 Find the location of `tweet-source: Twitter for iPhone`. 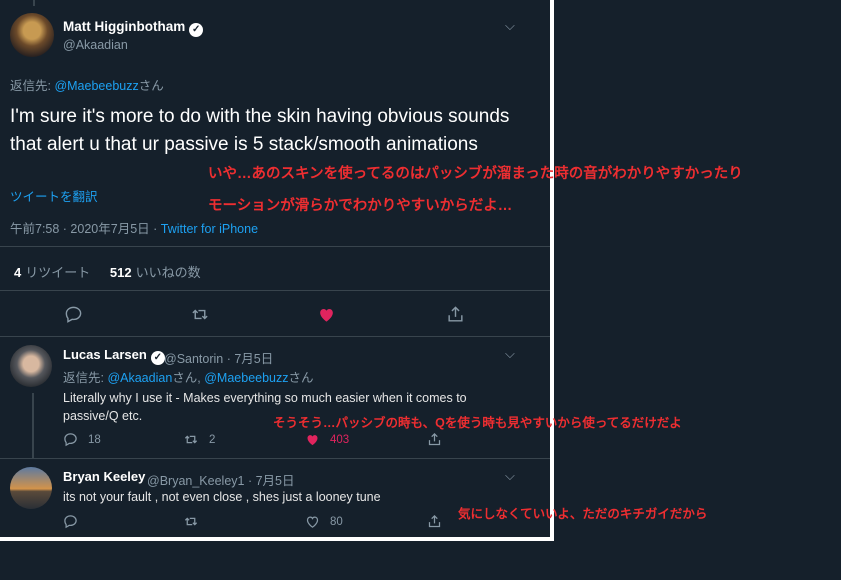

tweet-source: Twitter for iPhone is located at coordinates (209, 229).